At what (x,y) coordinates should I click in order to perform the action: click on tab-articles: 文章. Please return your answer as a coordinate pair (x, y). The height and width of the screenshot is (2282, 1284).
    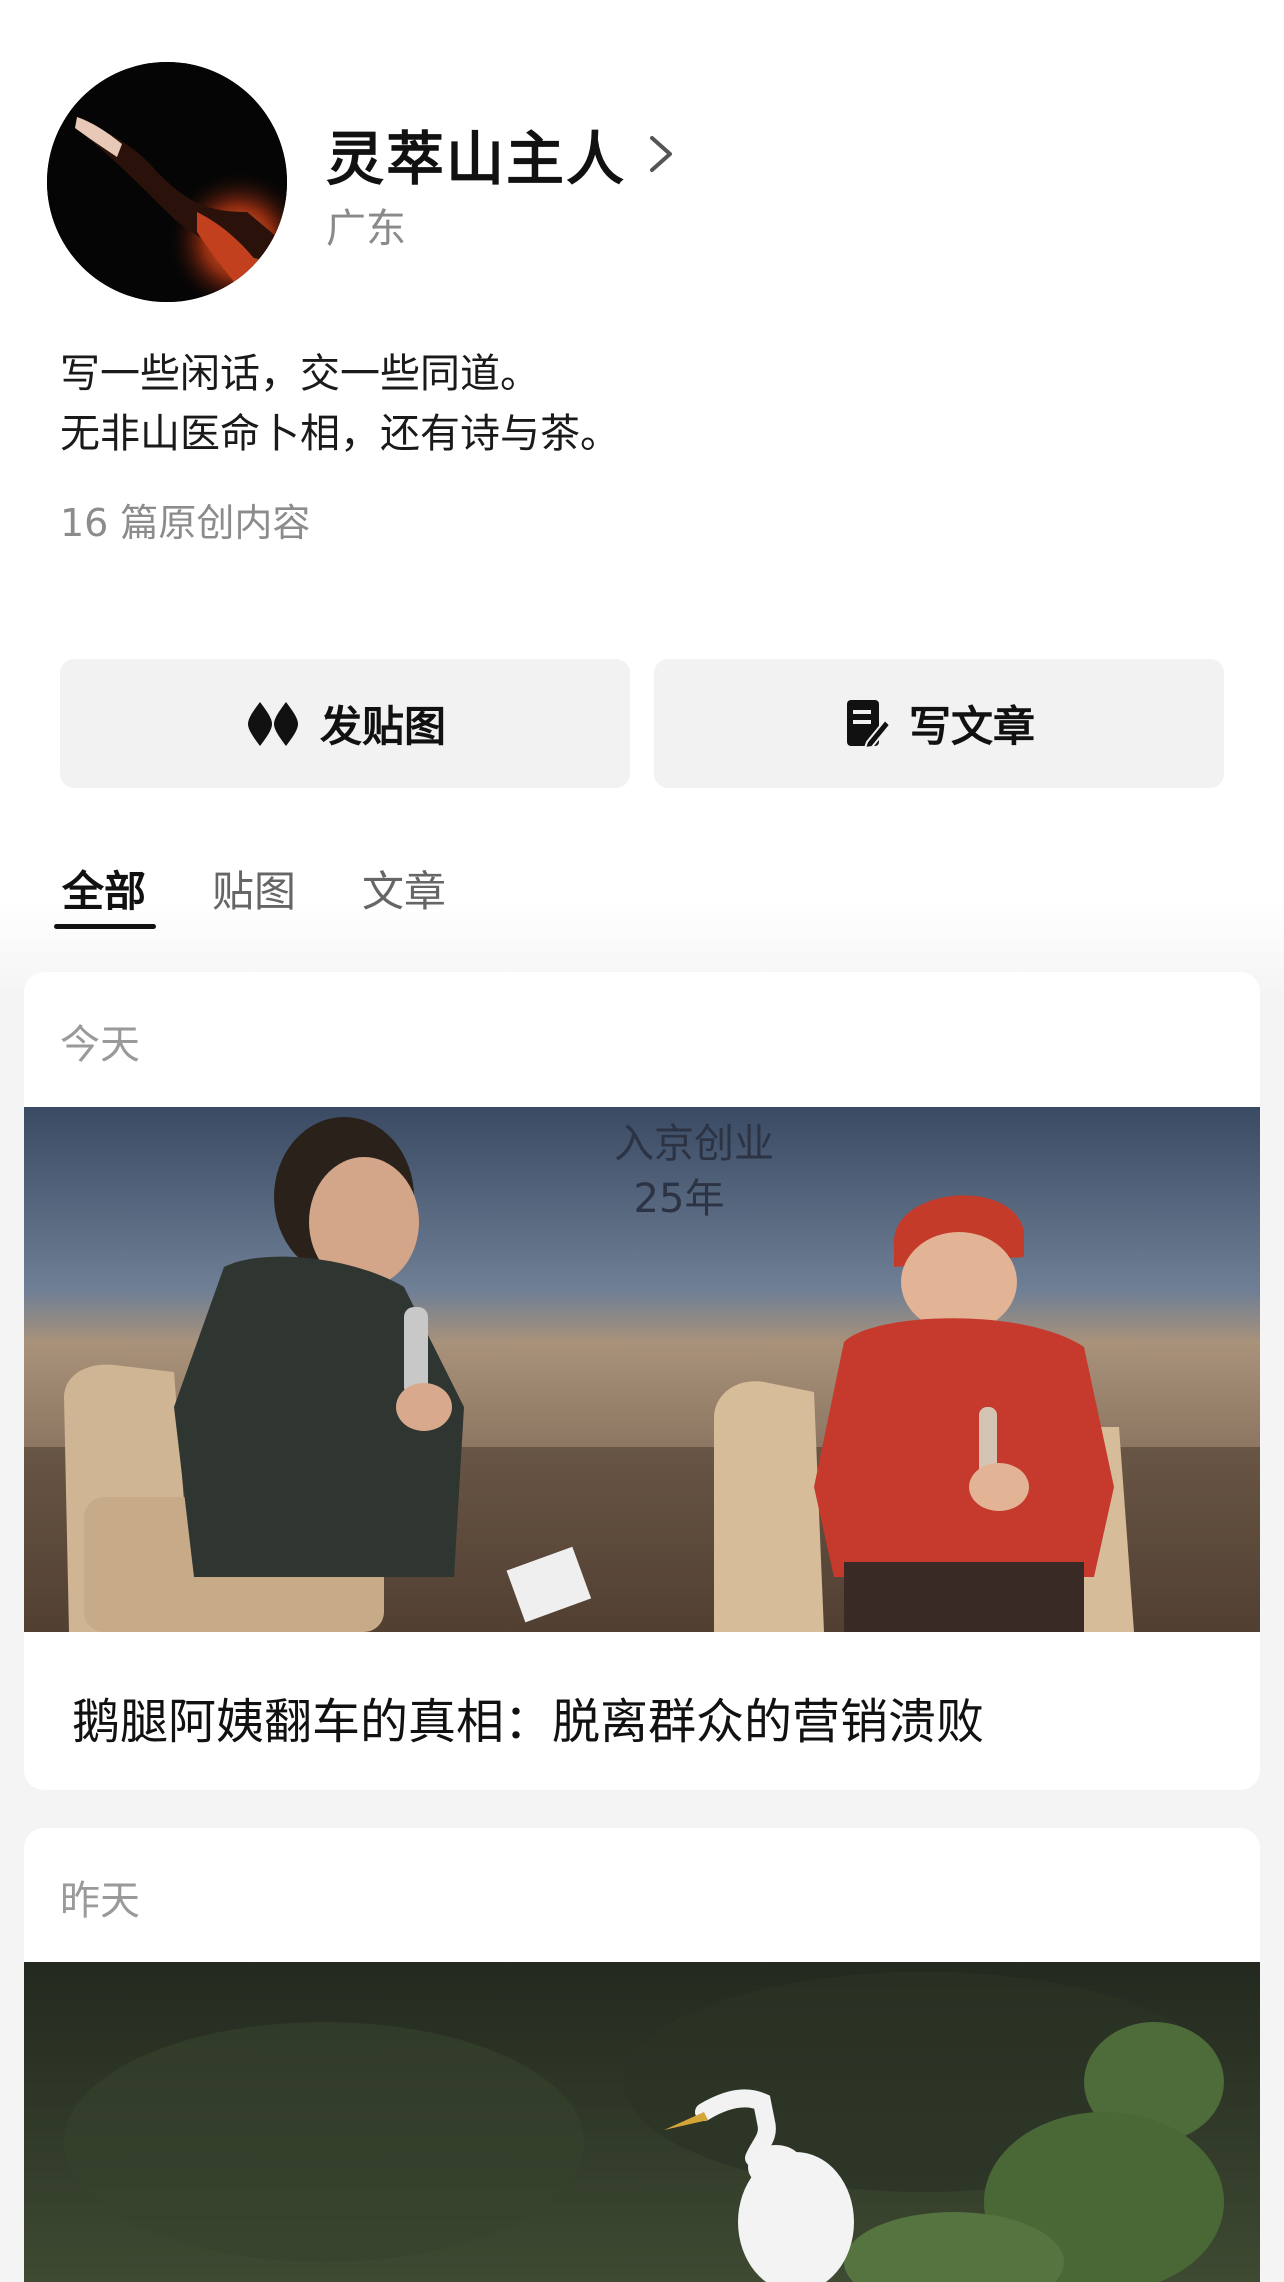
    Looking at the image, I should click on (404, 888).